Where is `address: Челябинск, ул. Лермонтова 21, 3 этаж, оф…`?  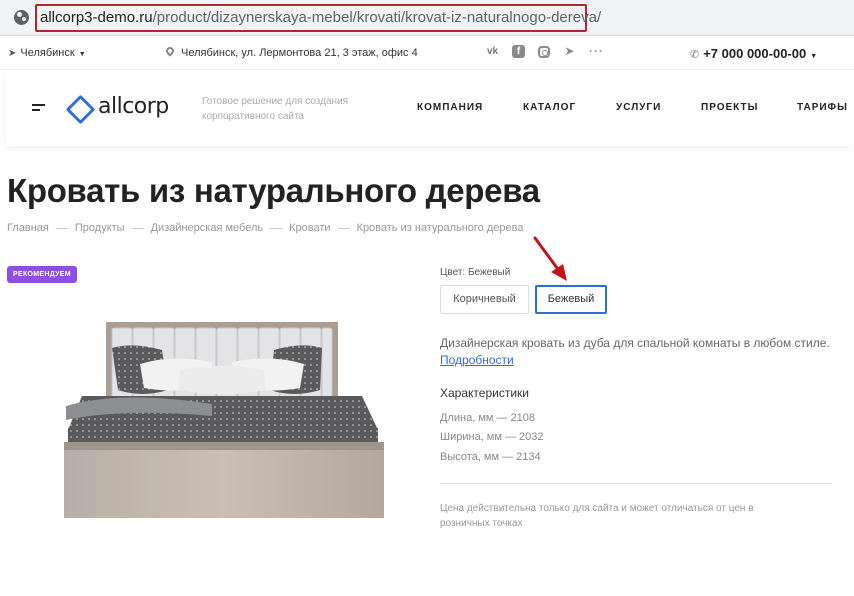
address: Челябинск, ул. Лермонтова 21, 3 этаж, оф… is located at coordinates (291, 52).